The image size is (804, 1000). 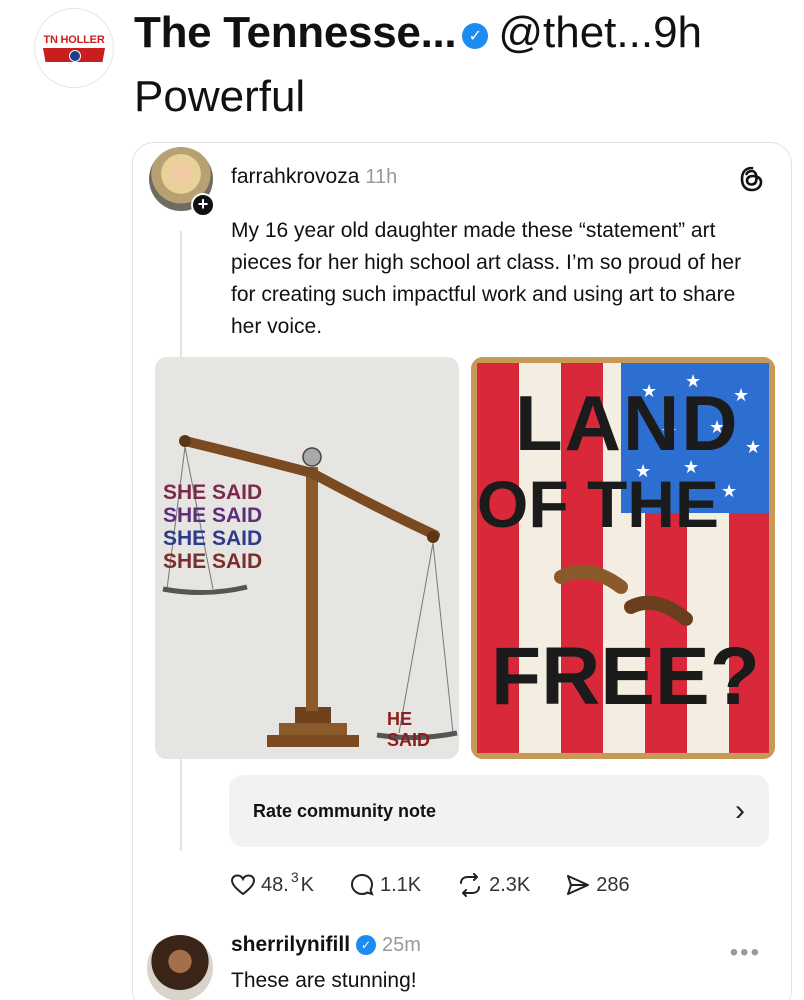 What do you see at coordinates (678, 32) in the screenshot?
I see `post-time: 9h` at bounding box center [678, 32].